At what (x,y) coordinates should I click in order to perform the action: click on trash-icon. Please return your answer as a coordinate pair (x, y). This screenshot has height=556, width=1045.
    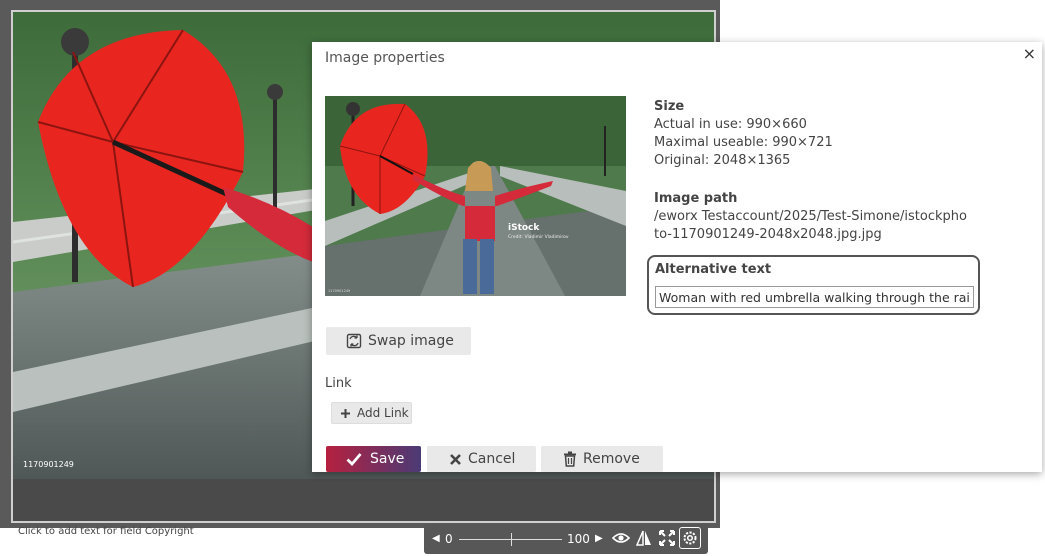
    Looking at the image, I should click on (570, 459).